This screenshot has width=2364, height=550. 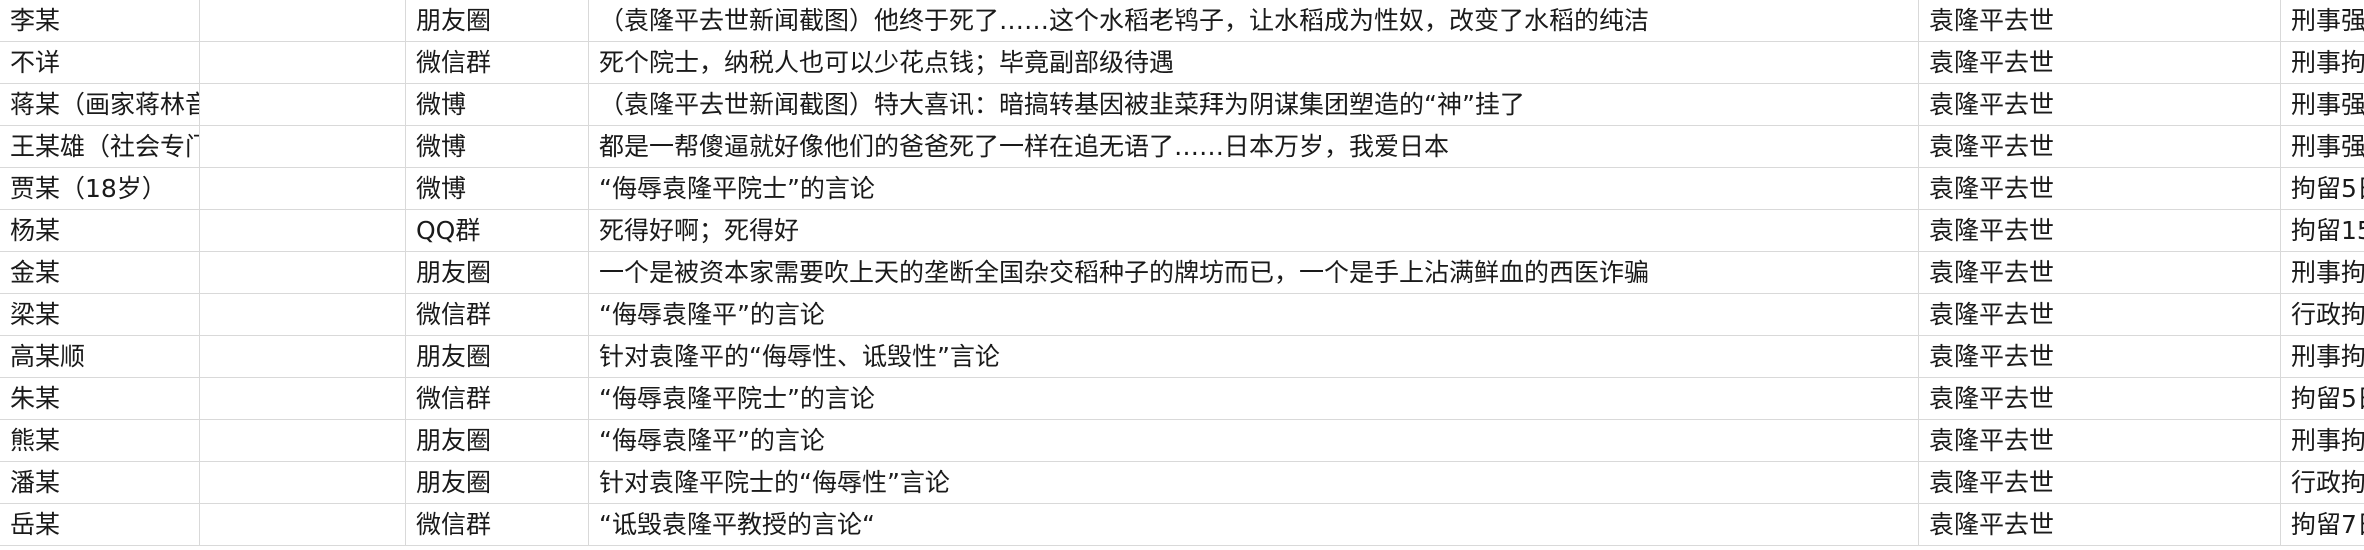 I want to click on cell-name: 贾某（18岁）, so click(x=100, y=188).